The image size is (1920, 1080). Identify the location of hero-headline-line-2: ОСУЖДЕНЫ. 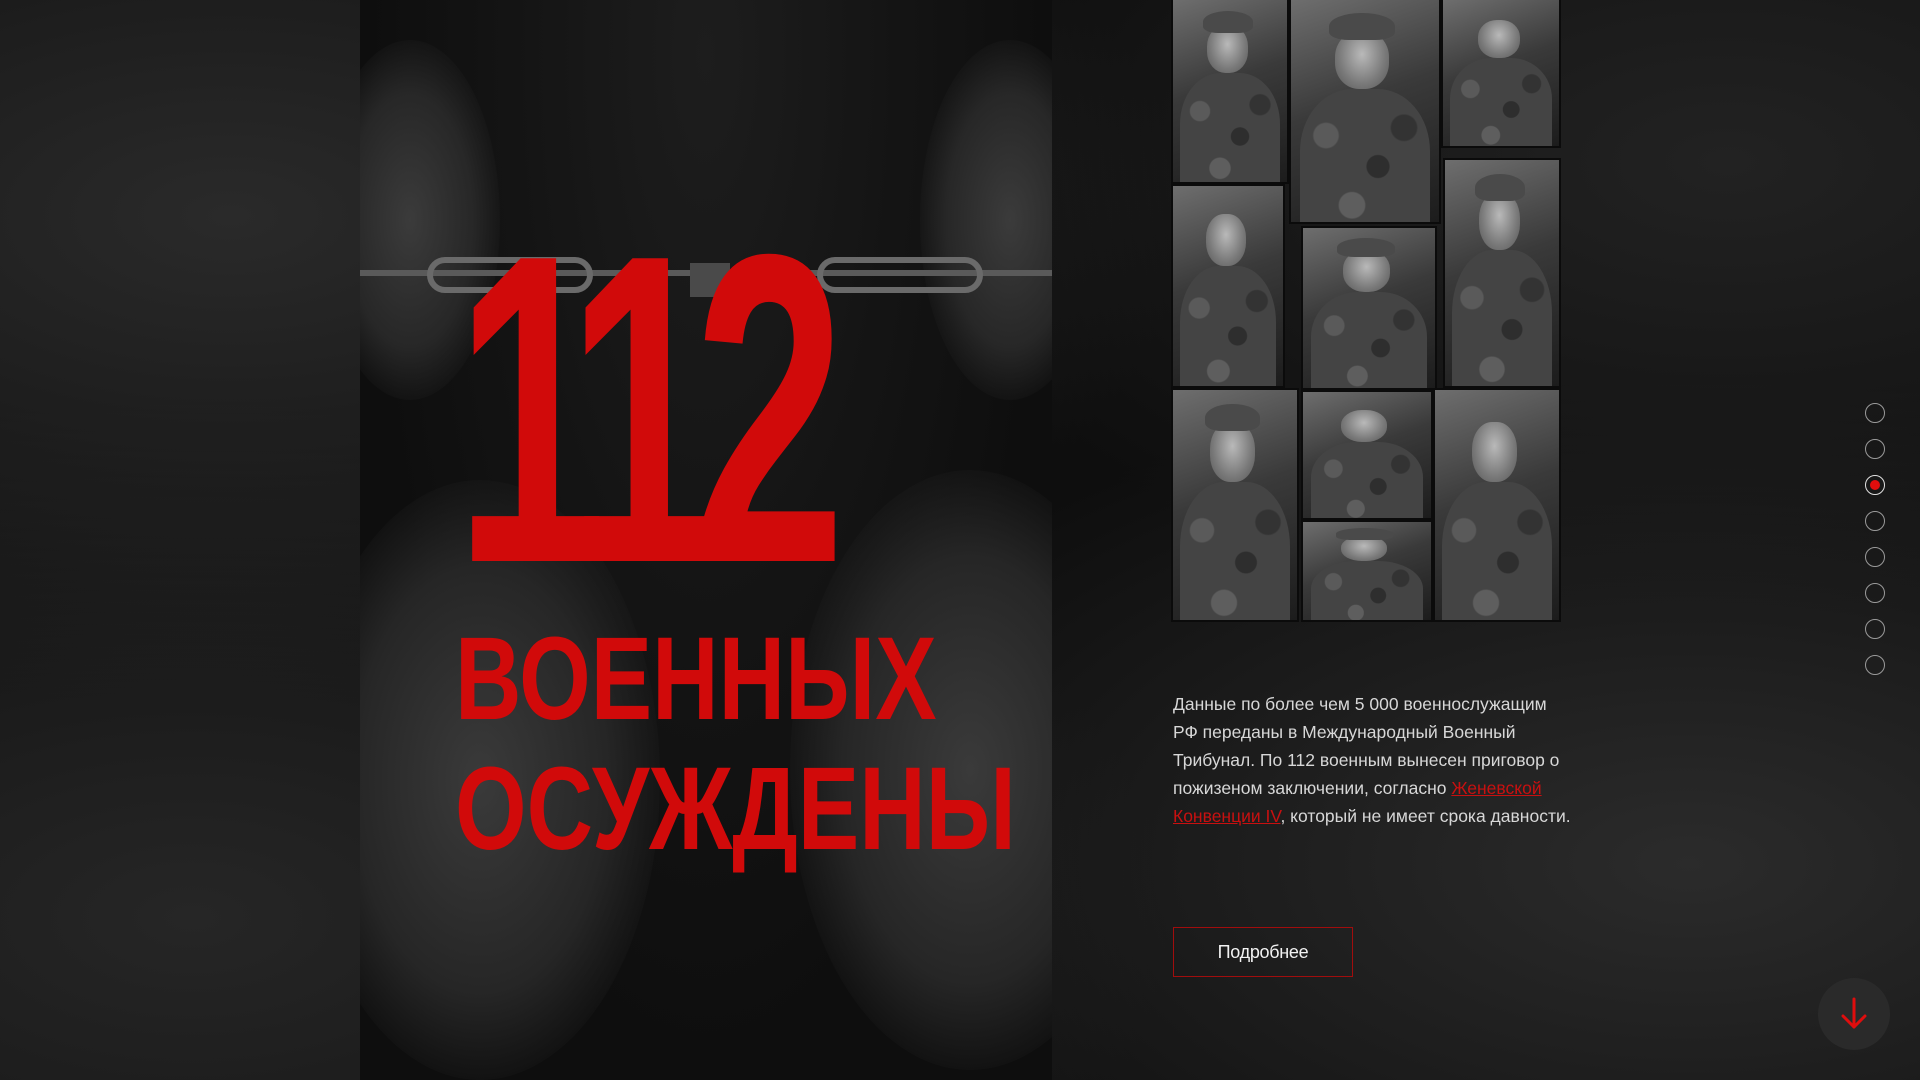
(735, 809).